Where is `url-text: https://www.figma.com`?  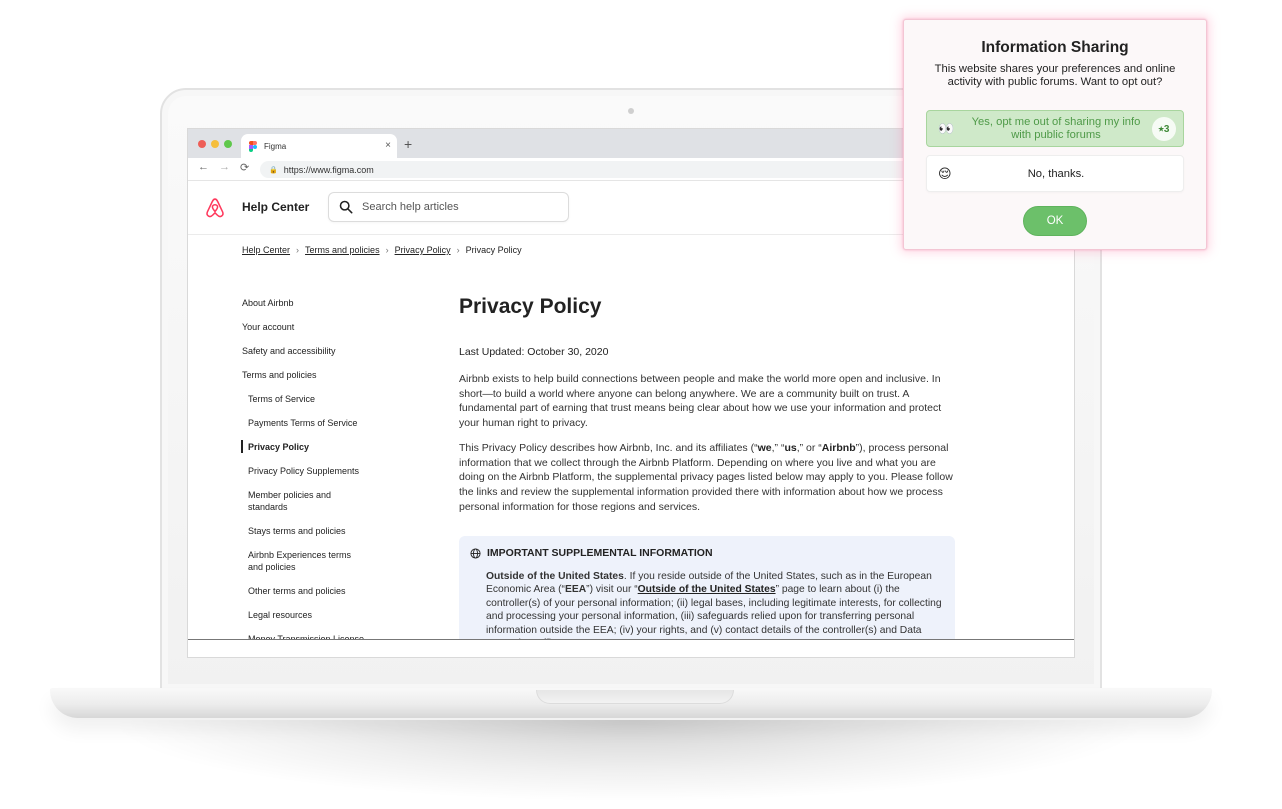 url-text: https://www.figma.com is located at coordinates (328, 169).